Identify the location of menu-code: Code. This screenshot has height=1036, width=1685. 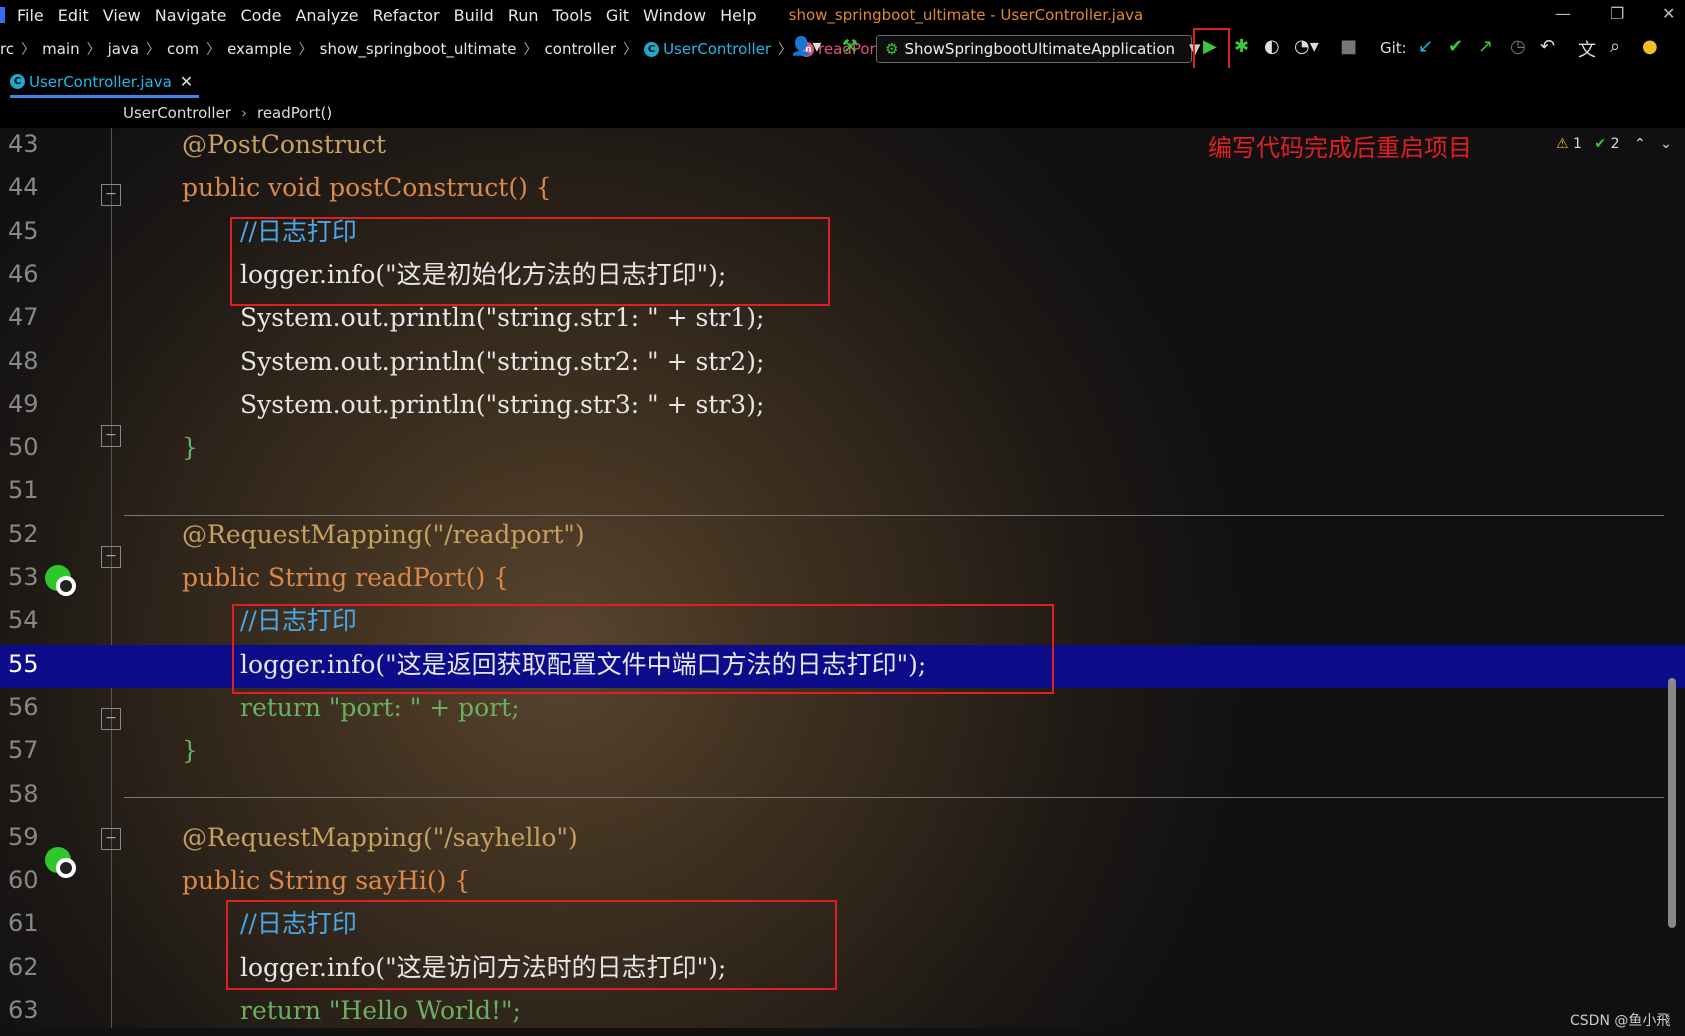
(261, 15).